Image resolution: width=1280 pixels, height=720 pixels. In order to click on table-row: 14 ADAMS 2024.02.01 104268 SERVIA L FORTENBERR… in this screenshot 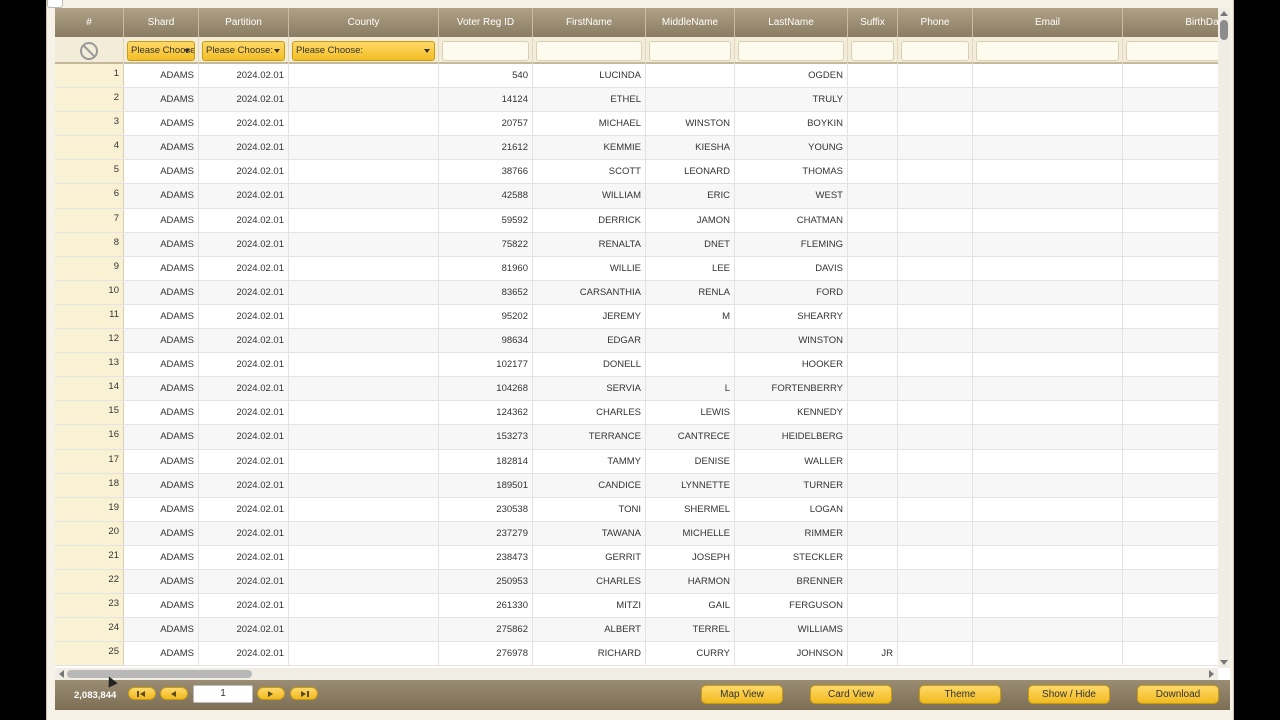, I will do `click(641, 389)`.